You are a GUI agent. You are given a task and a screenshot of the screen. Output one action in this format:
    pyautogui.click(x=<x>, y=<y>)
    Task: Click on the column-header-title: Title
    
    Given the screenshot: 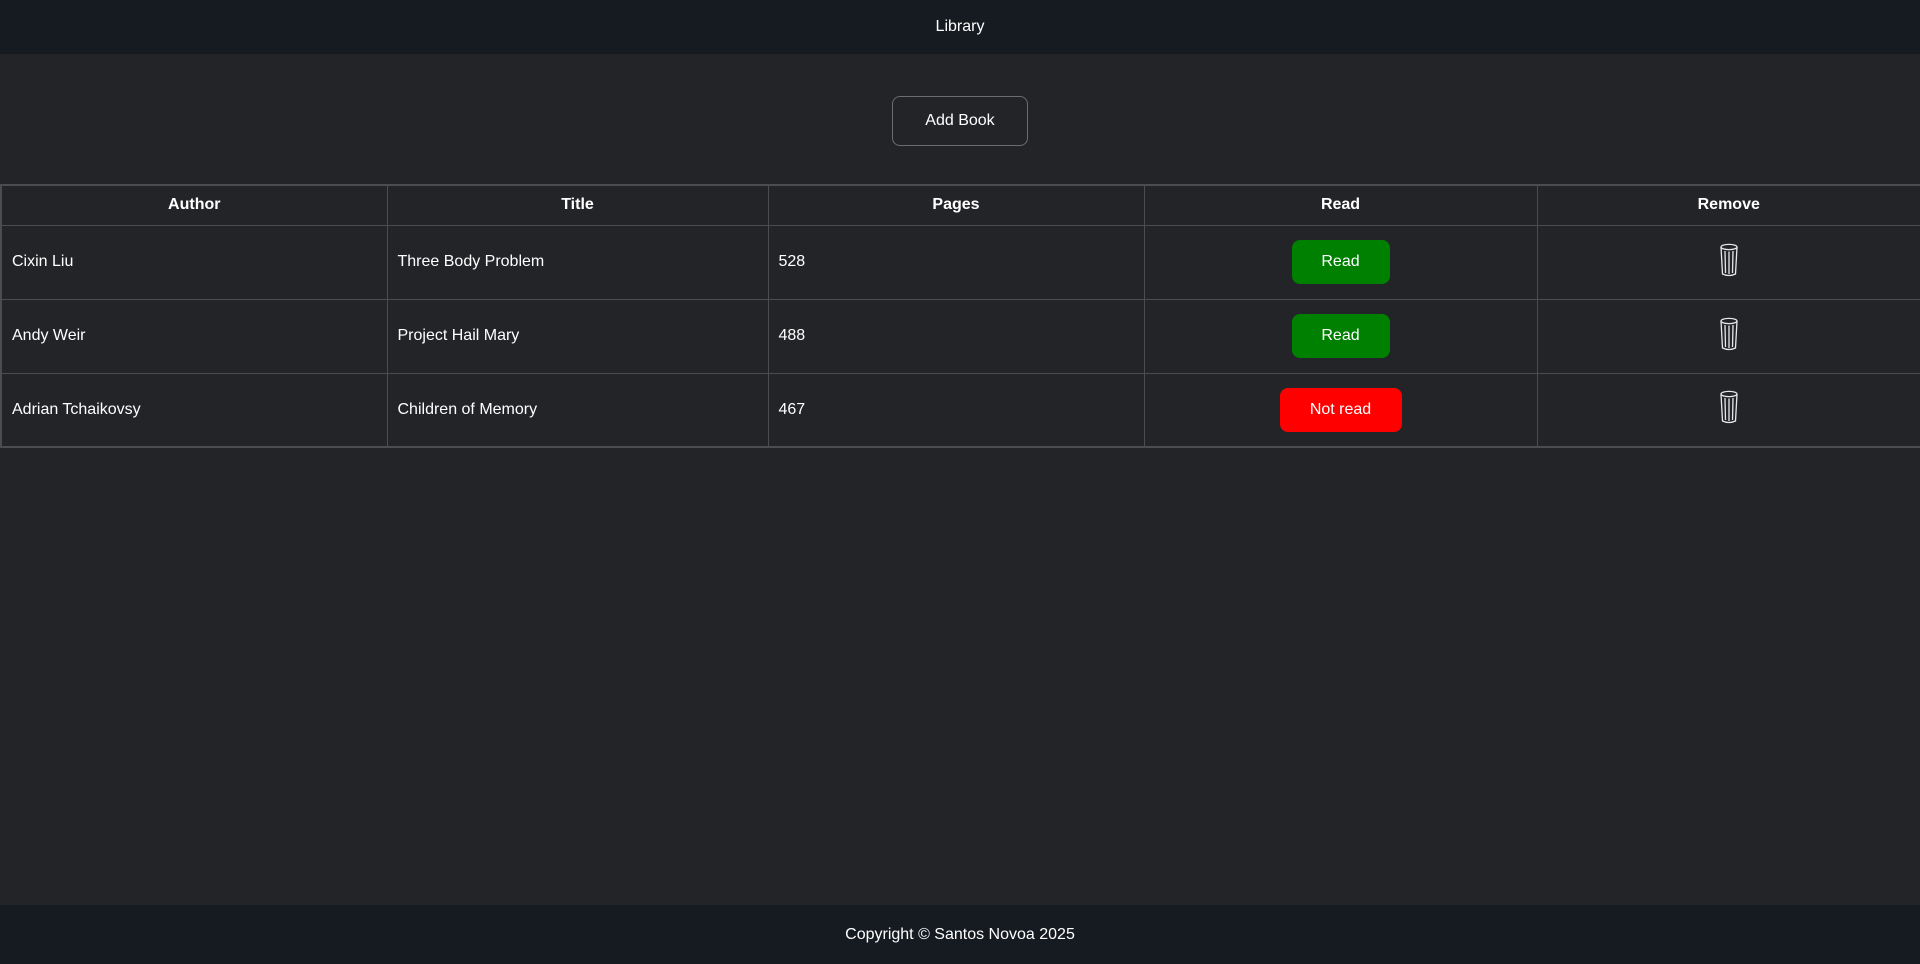 What is the action you would take?
    pyautogui.click(x=577, y=205)
    